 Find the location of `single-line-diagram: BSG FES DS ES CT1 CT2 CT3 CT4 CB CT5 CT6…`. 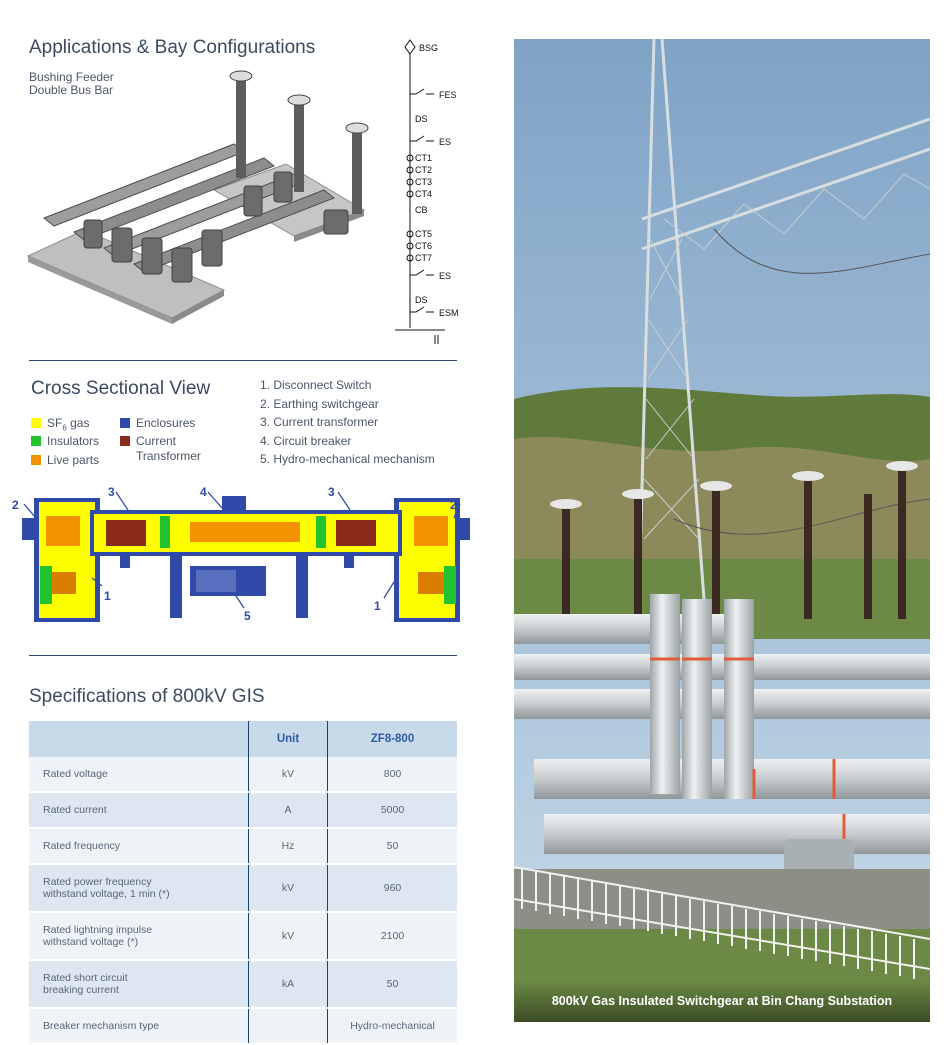

single-line-diagram: BSG FES DS ES CT1 CT2 CT3 CT4 CB CT5 CT6… is located at coordinates (427, 191).